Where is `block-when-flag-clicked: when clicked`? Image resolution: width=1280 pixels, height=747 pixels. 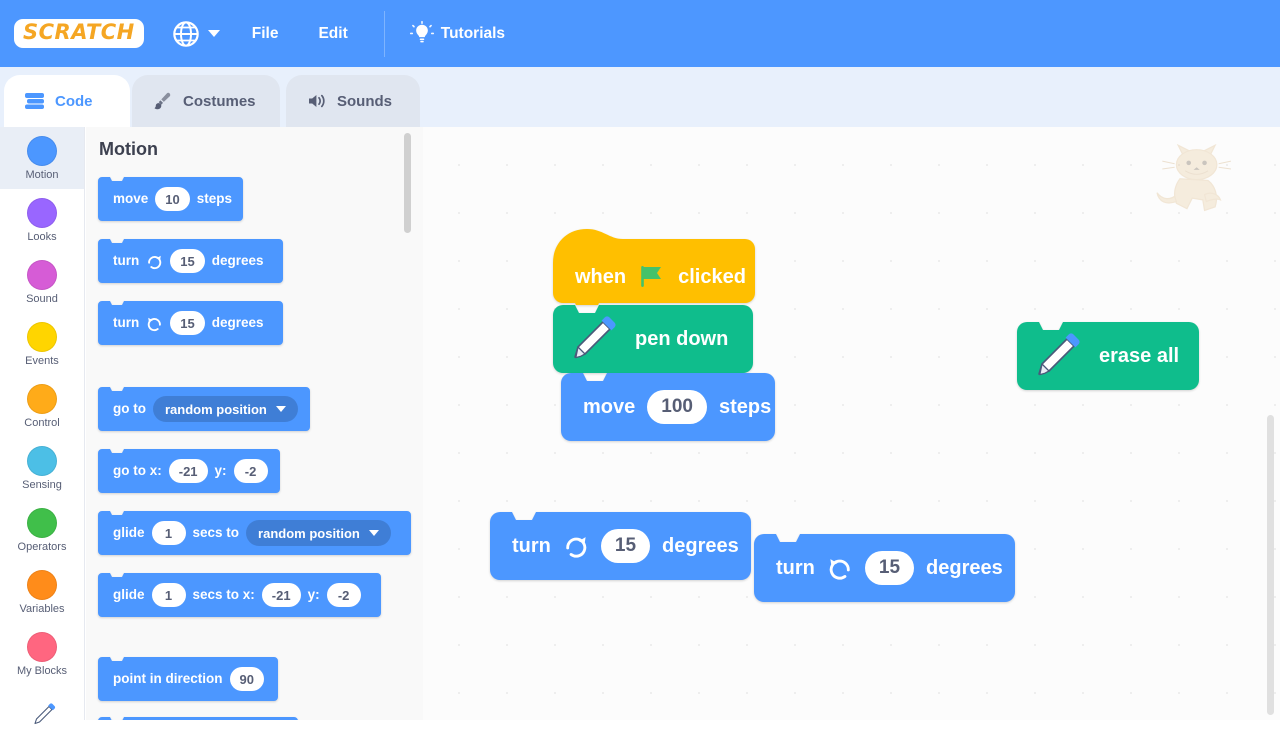 block-when-flag-clicked: when clicked is located at coordinates (654, 266).